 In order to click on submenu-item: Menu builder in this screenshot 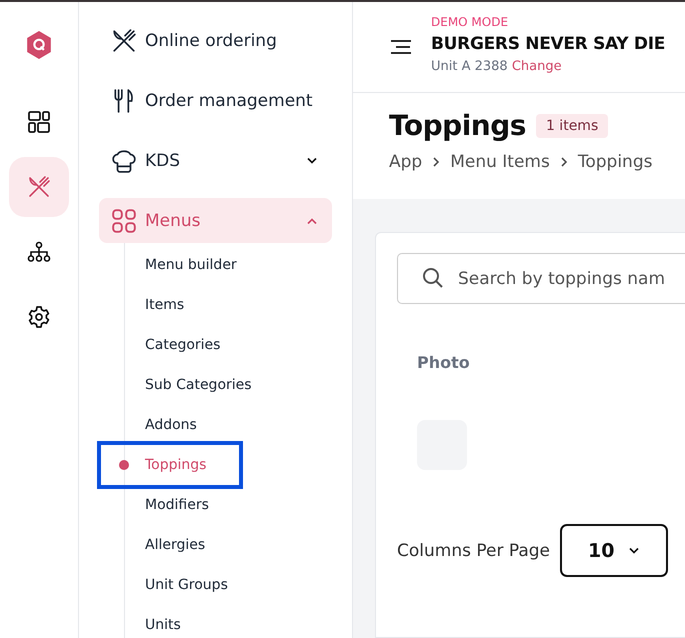, I will do `click(191, 265)`.